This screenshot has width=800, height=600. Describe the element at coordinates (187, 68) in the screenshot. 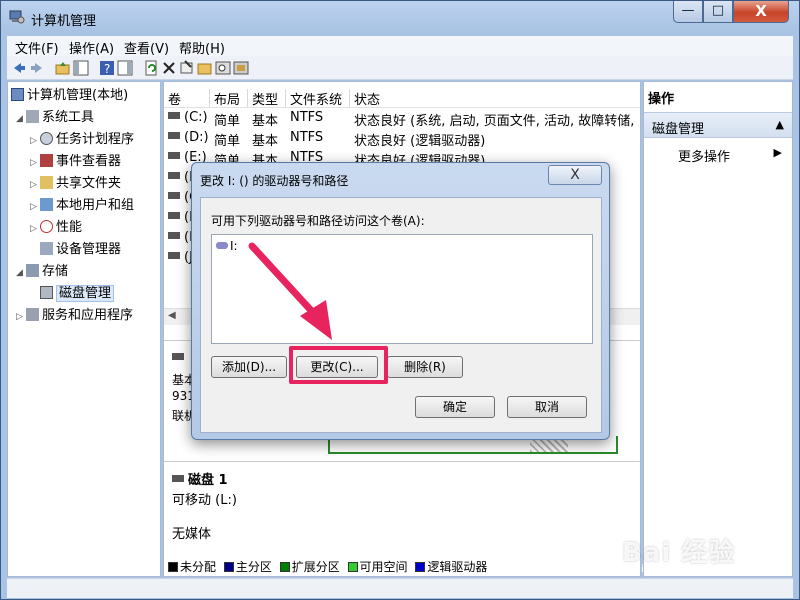

I see `properties-icon` at that location.